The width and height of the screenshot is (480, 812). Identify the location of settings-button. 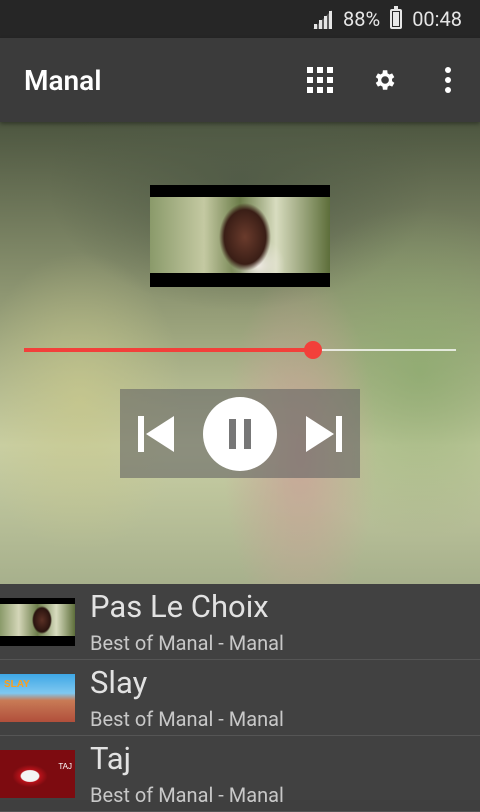
(384, 80).